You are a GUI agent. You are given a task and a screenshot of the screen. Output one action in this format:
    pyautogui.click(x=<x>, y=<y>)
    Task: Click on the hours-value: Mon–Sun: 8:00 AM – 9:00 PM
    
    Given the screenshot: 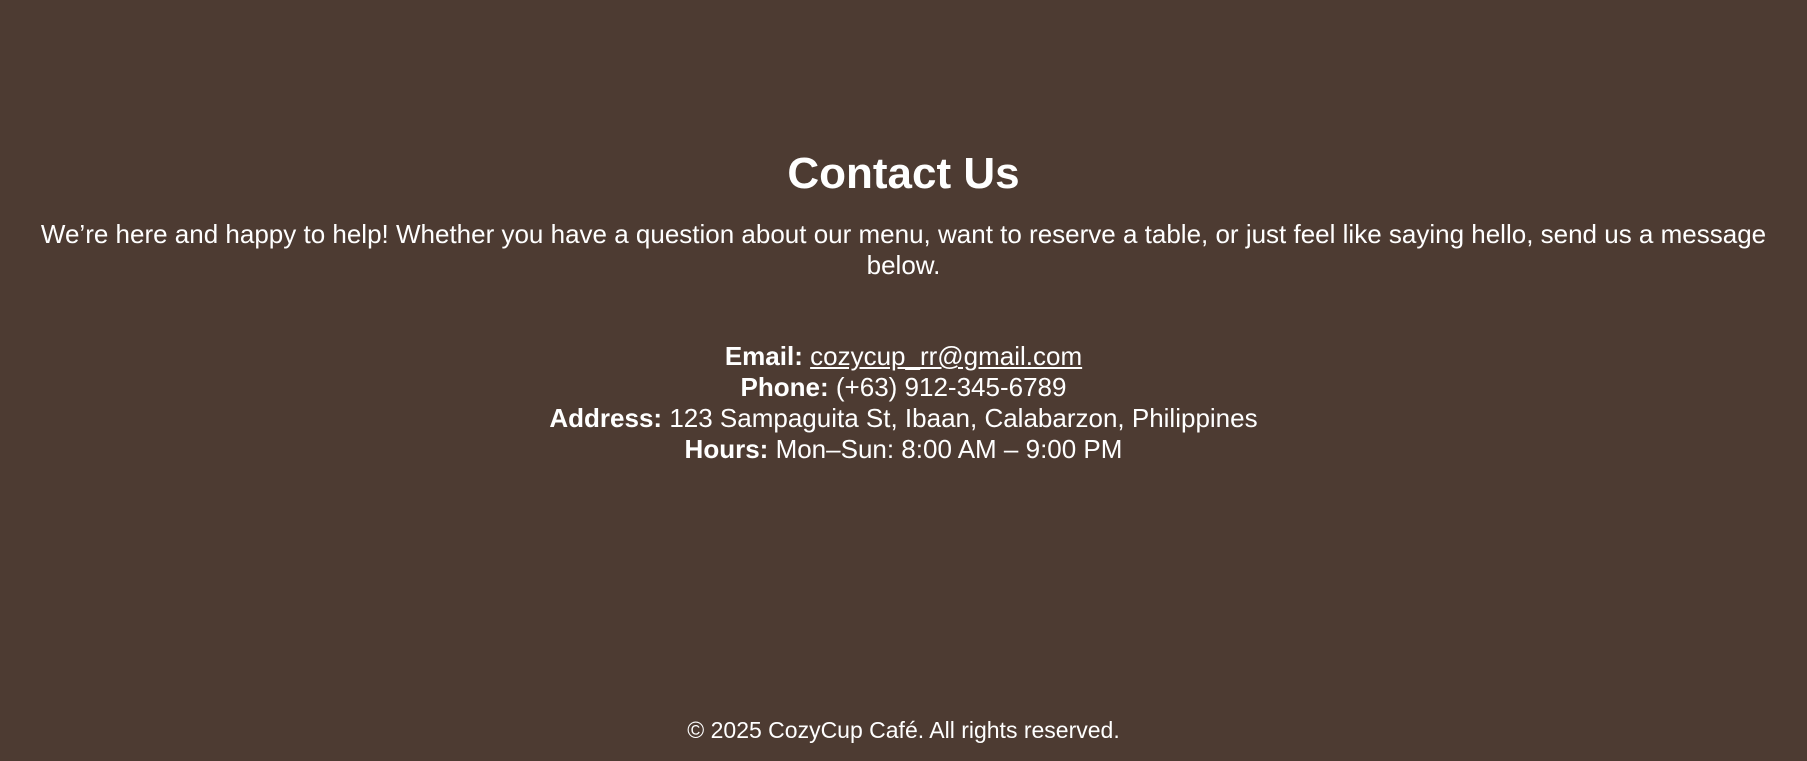 What is the action you would take?
    pyautogui.click(x=949, y=449)
    